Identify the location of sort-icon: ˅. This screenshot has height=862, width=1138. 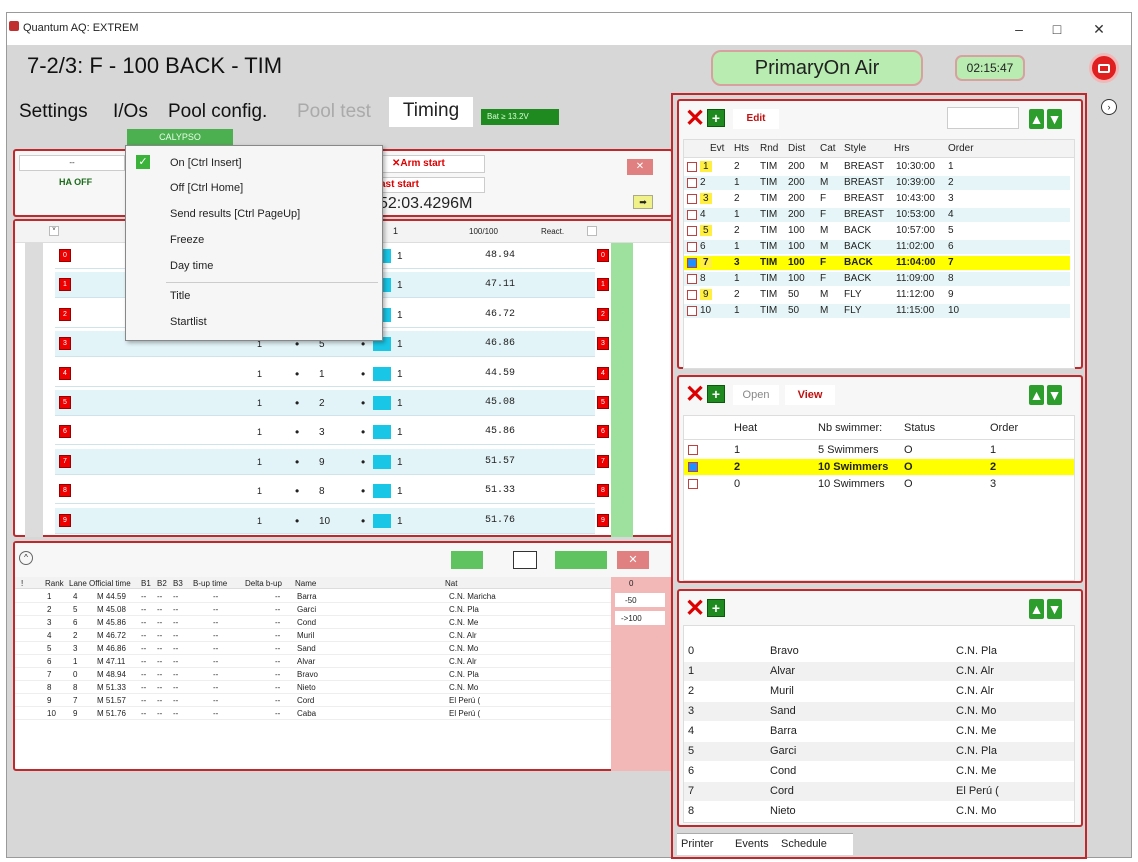
(54, 231).